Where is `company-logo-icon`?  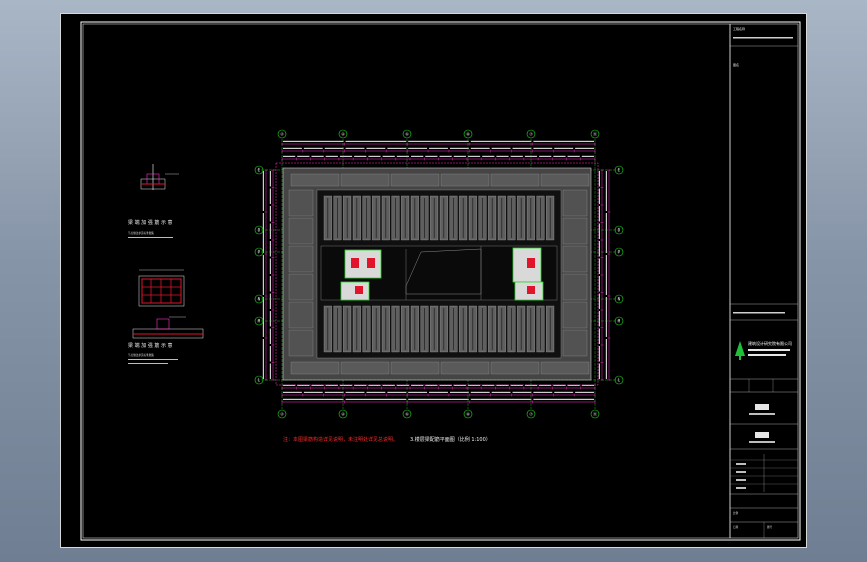
company-logo-icon is located at coordinates (740, 350).